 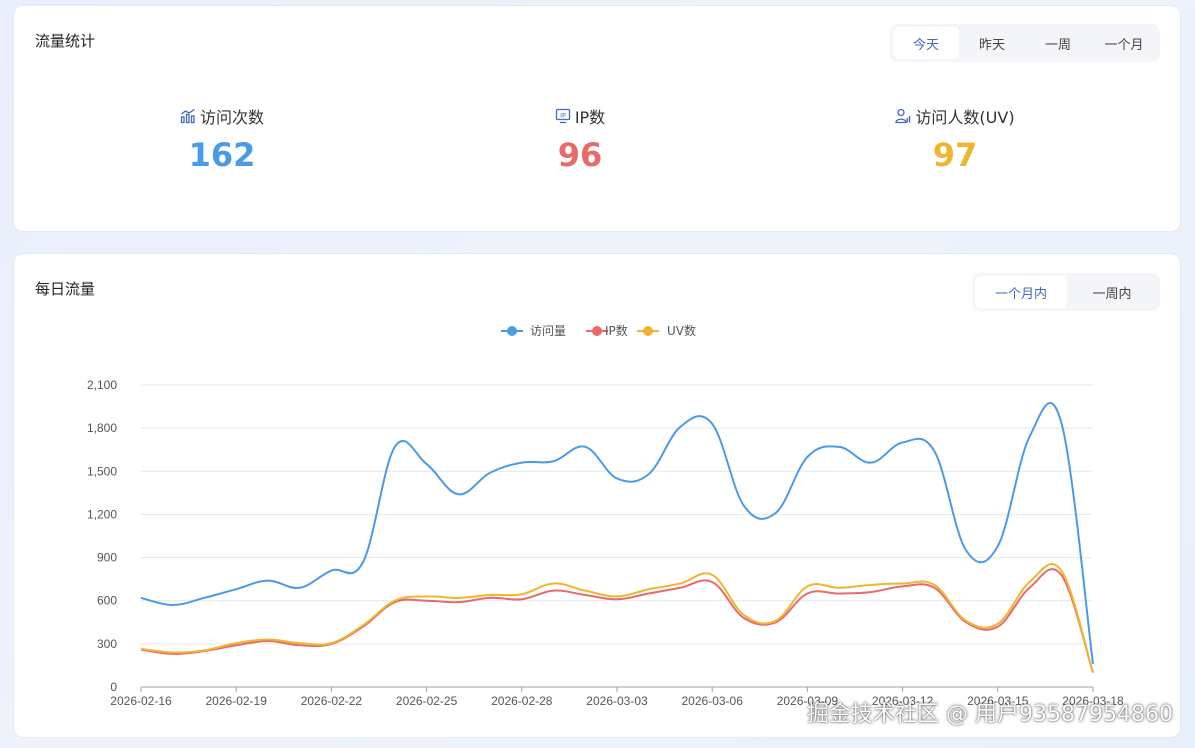 What do you see at coordinates (681, 330) in the screenshot?
I see `legend-label: UV数` at bounding box center [681, 330].